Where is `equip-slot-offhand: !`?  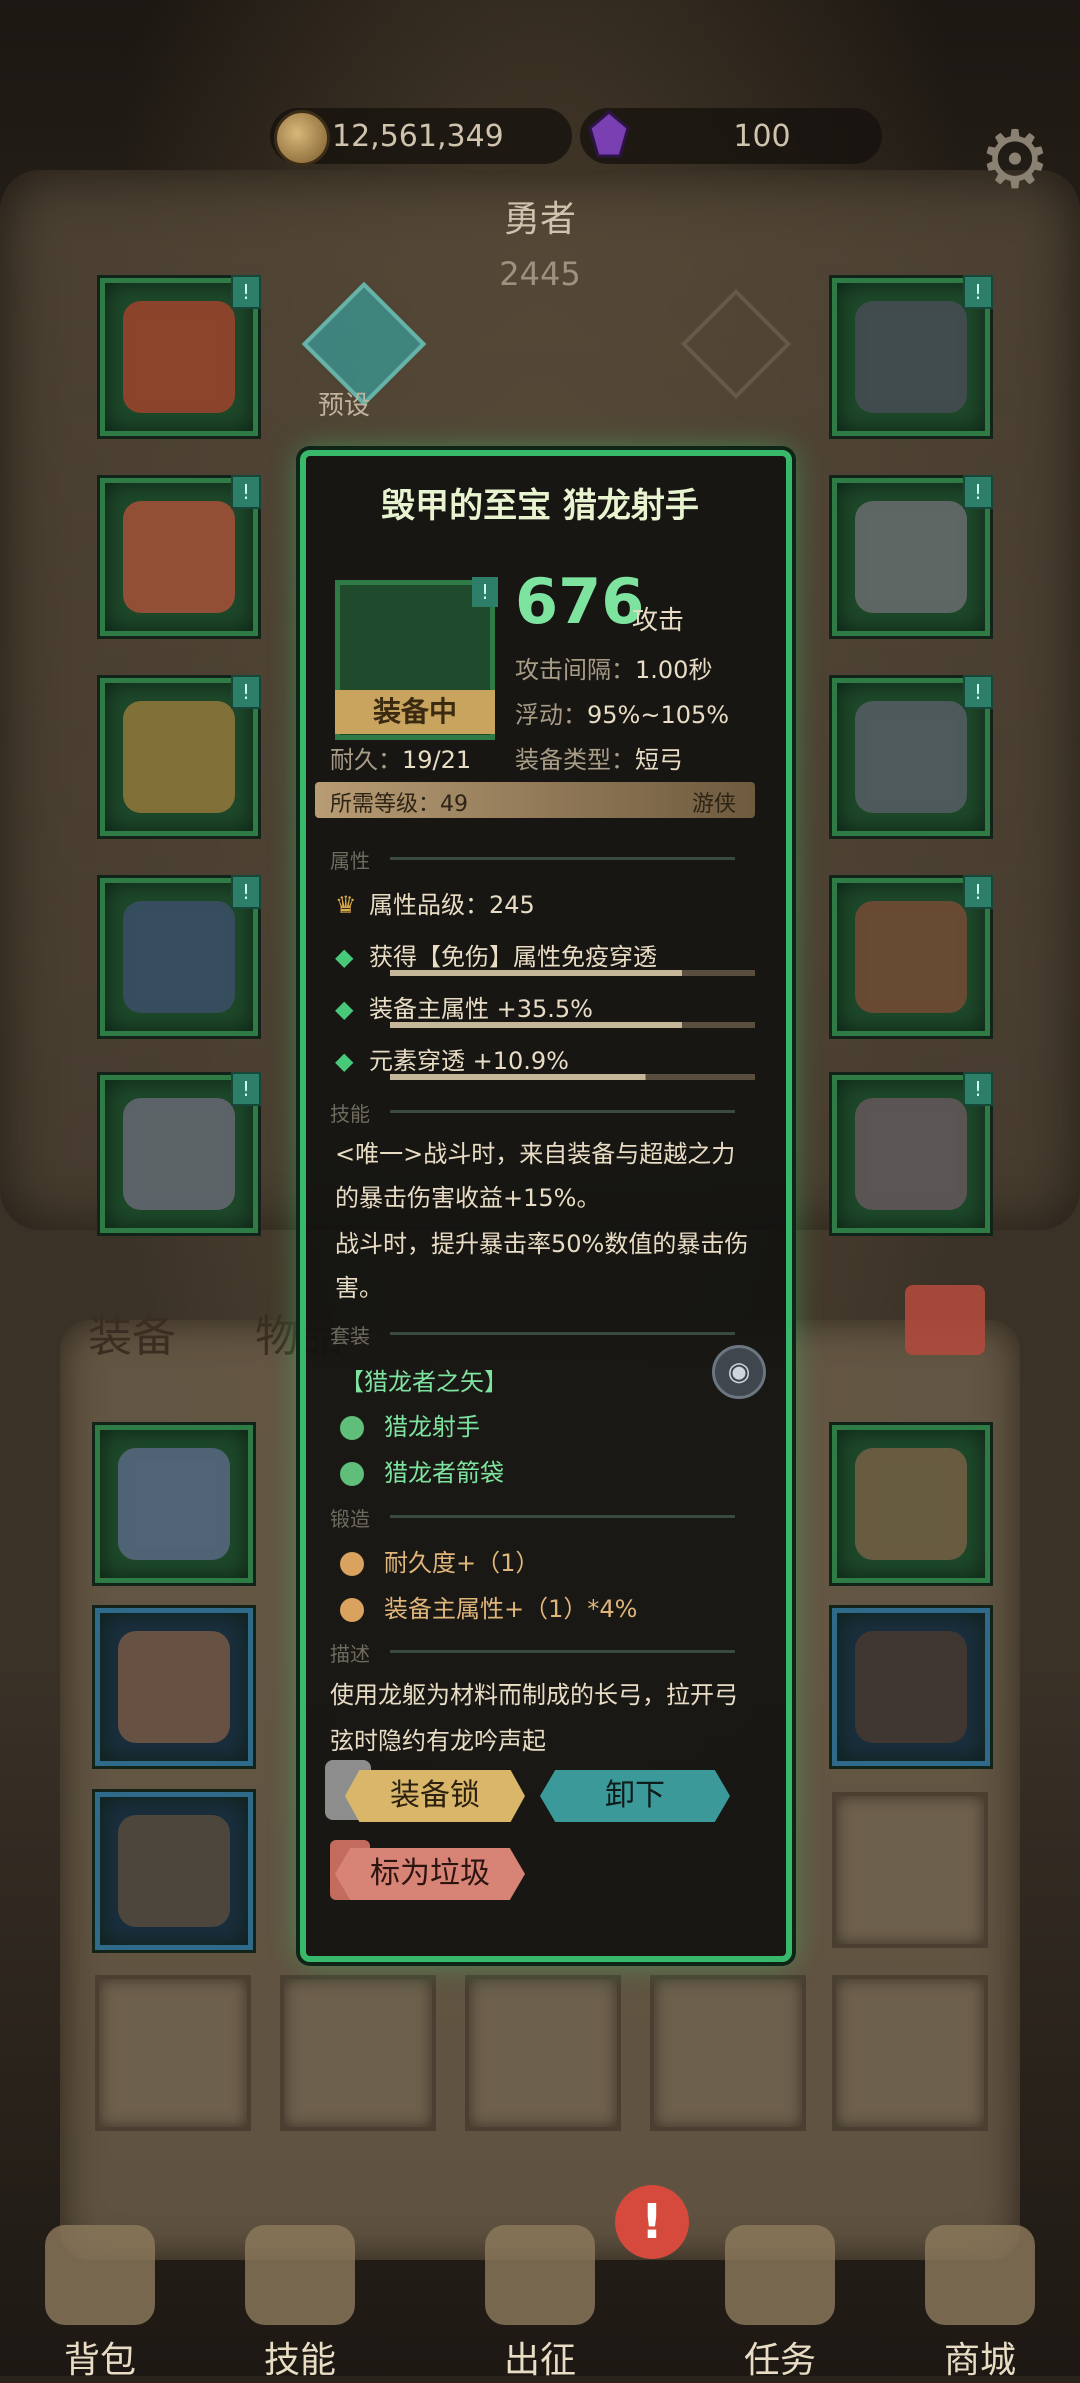 equip-slot-offhand: ! is located at coordinates (912, 1152).